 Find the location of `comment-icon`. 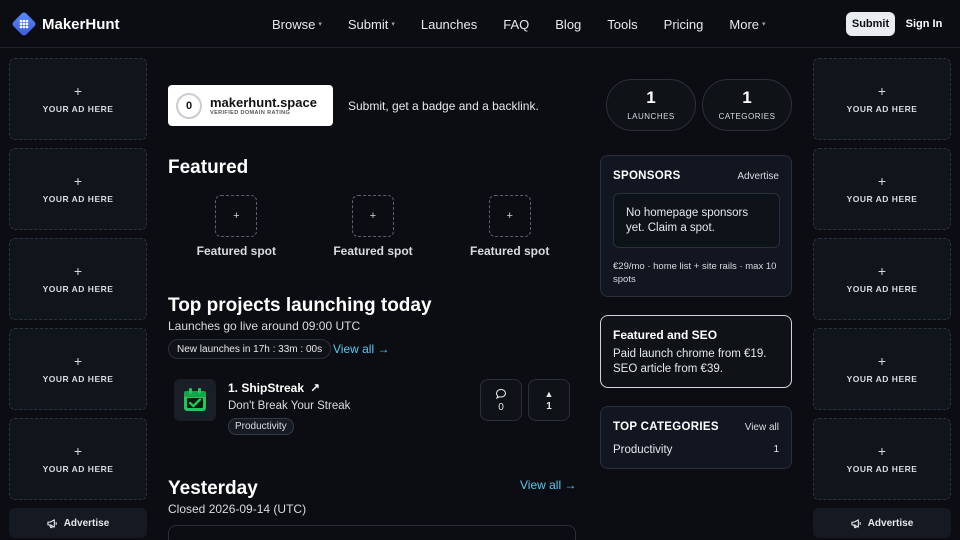

comment-icon is located at coordinates (501, 393).